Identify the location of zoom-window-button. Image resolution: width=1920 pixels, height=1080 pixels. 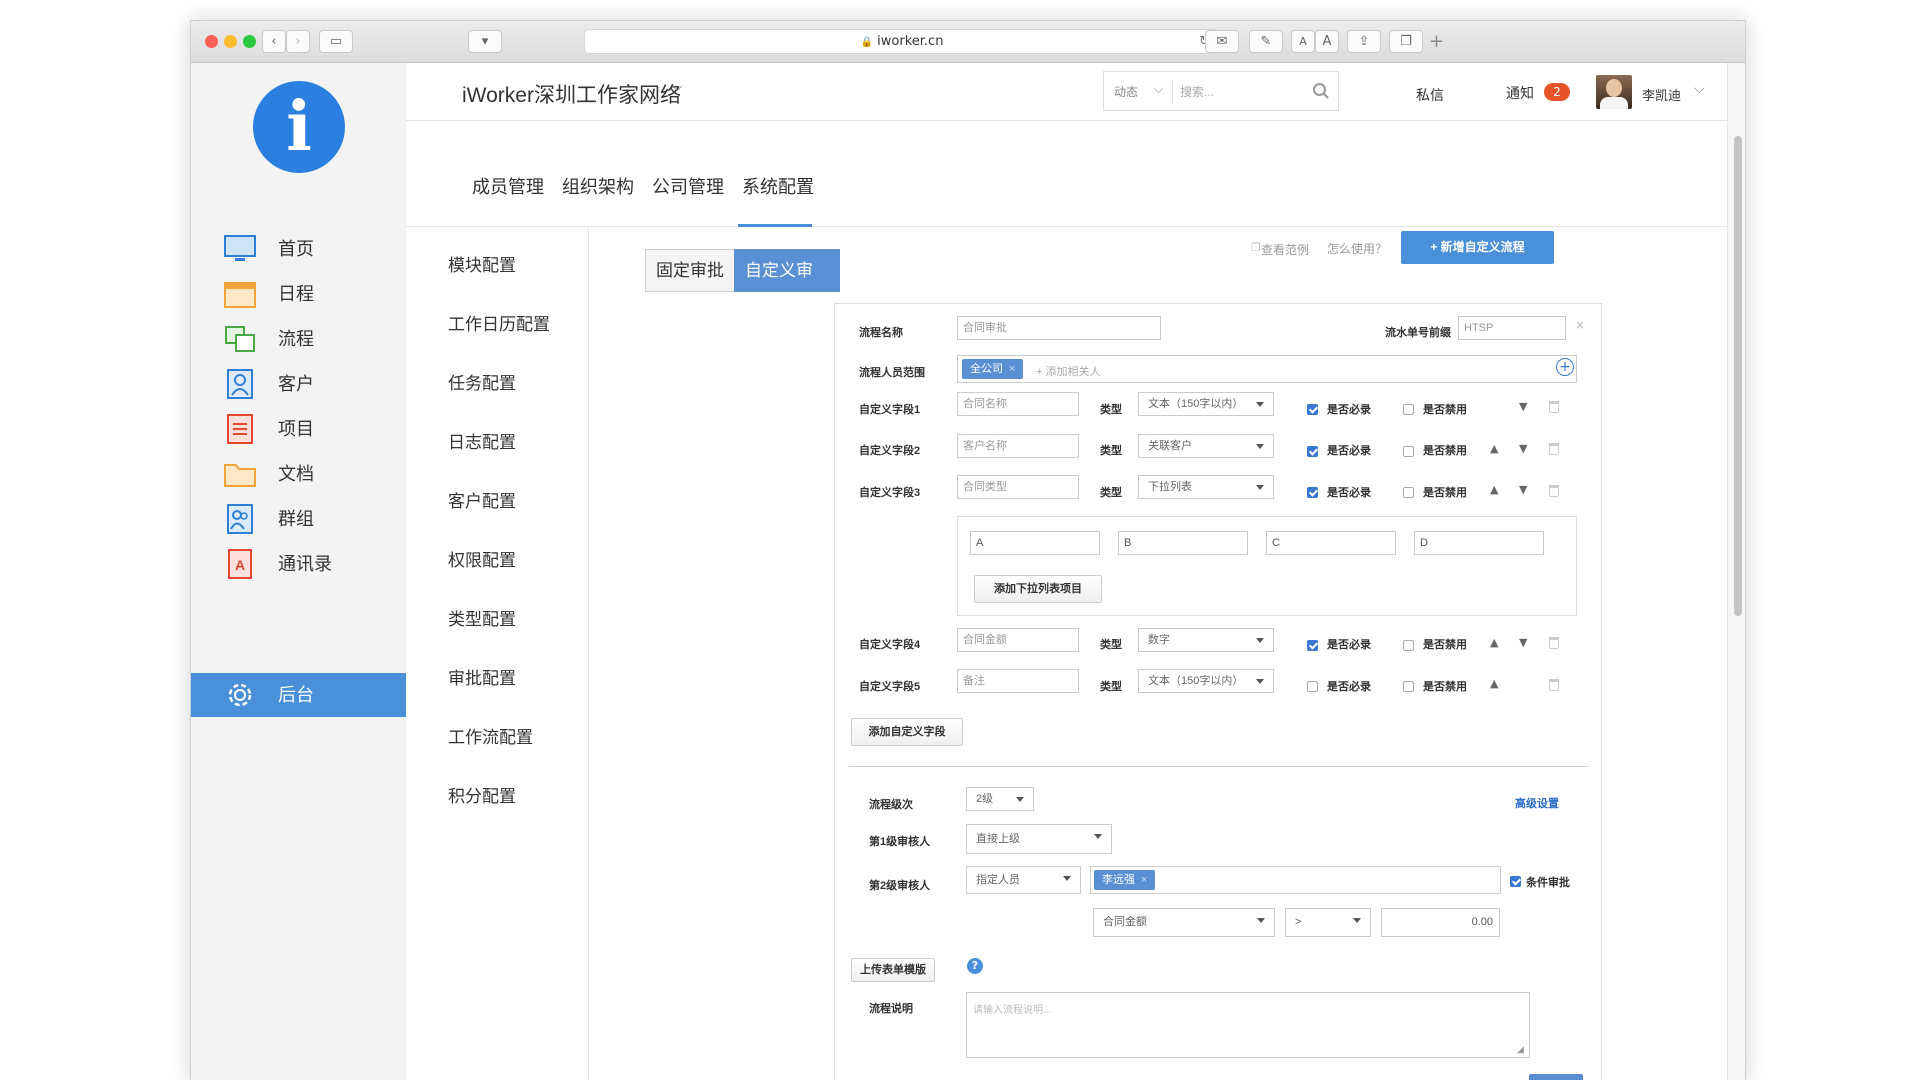
(249, 41).